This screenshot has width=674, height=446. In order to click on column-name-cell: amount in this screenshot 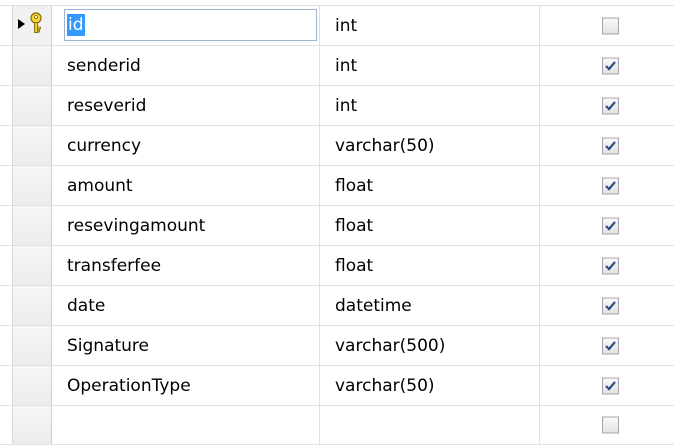, I will do `click(186, 185)`.